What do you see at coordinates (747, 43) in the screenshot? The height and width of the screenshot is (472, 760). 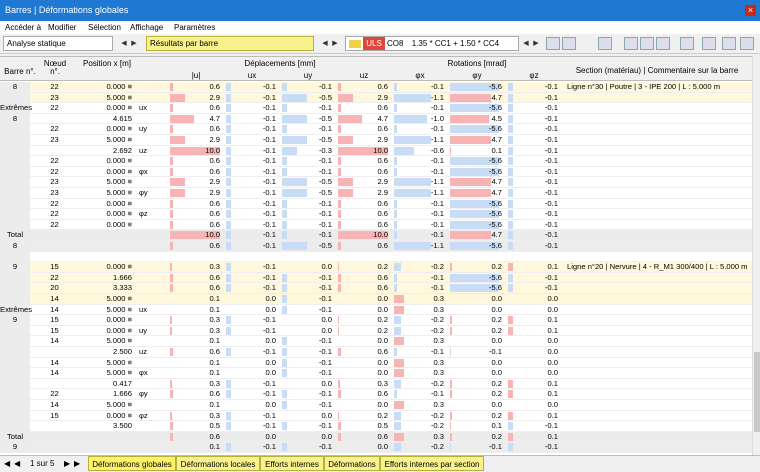 I see `options-icon` at bounding box center [747, 43].